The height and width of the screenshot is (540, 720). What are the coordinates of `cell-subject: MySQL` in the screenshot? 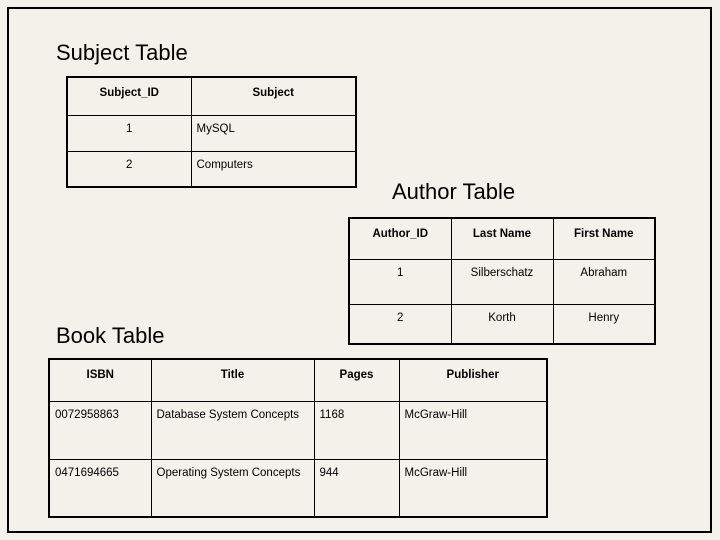 It's located at (273, 133).